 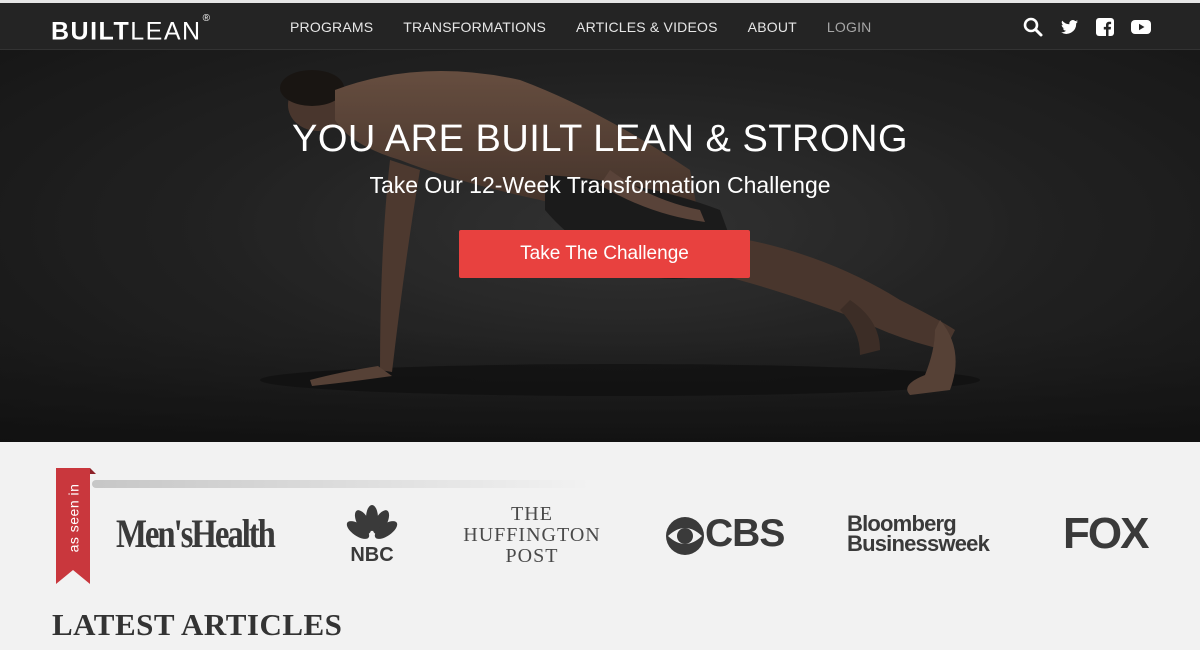 What do you see at coordinates (849, 27) in the screenshot?
I see `nav-login: LOGIN` at bounding box center [849, 27].